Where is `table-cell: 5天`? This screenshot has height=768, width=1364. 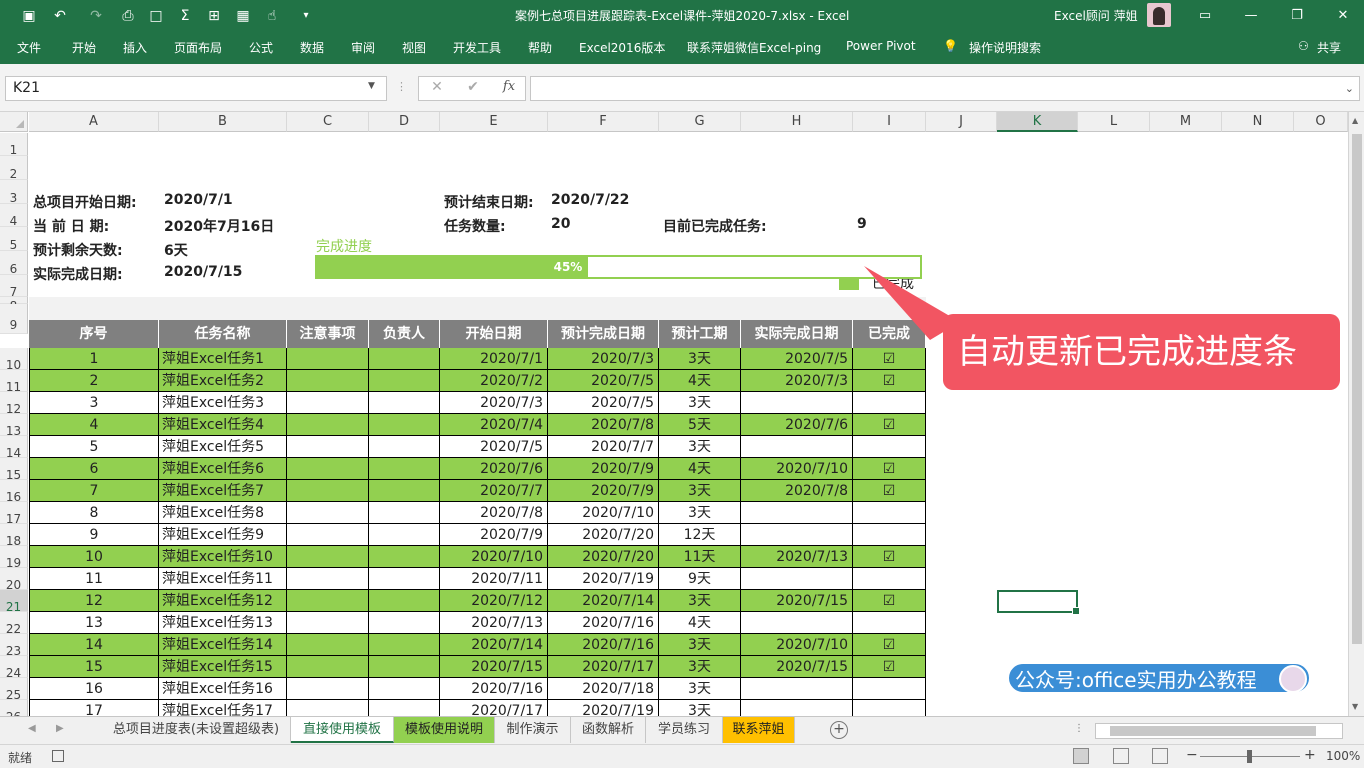
table-cell: 5天 is located at coordinates (700, 425).